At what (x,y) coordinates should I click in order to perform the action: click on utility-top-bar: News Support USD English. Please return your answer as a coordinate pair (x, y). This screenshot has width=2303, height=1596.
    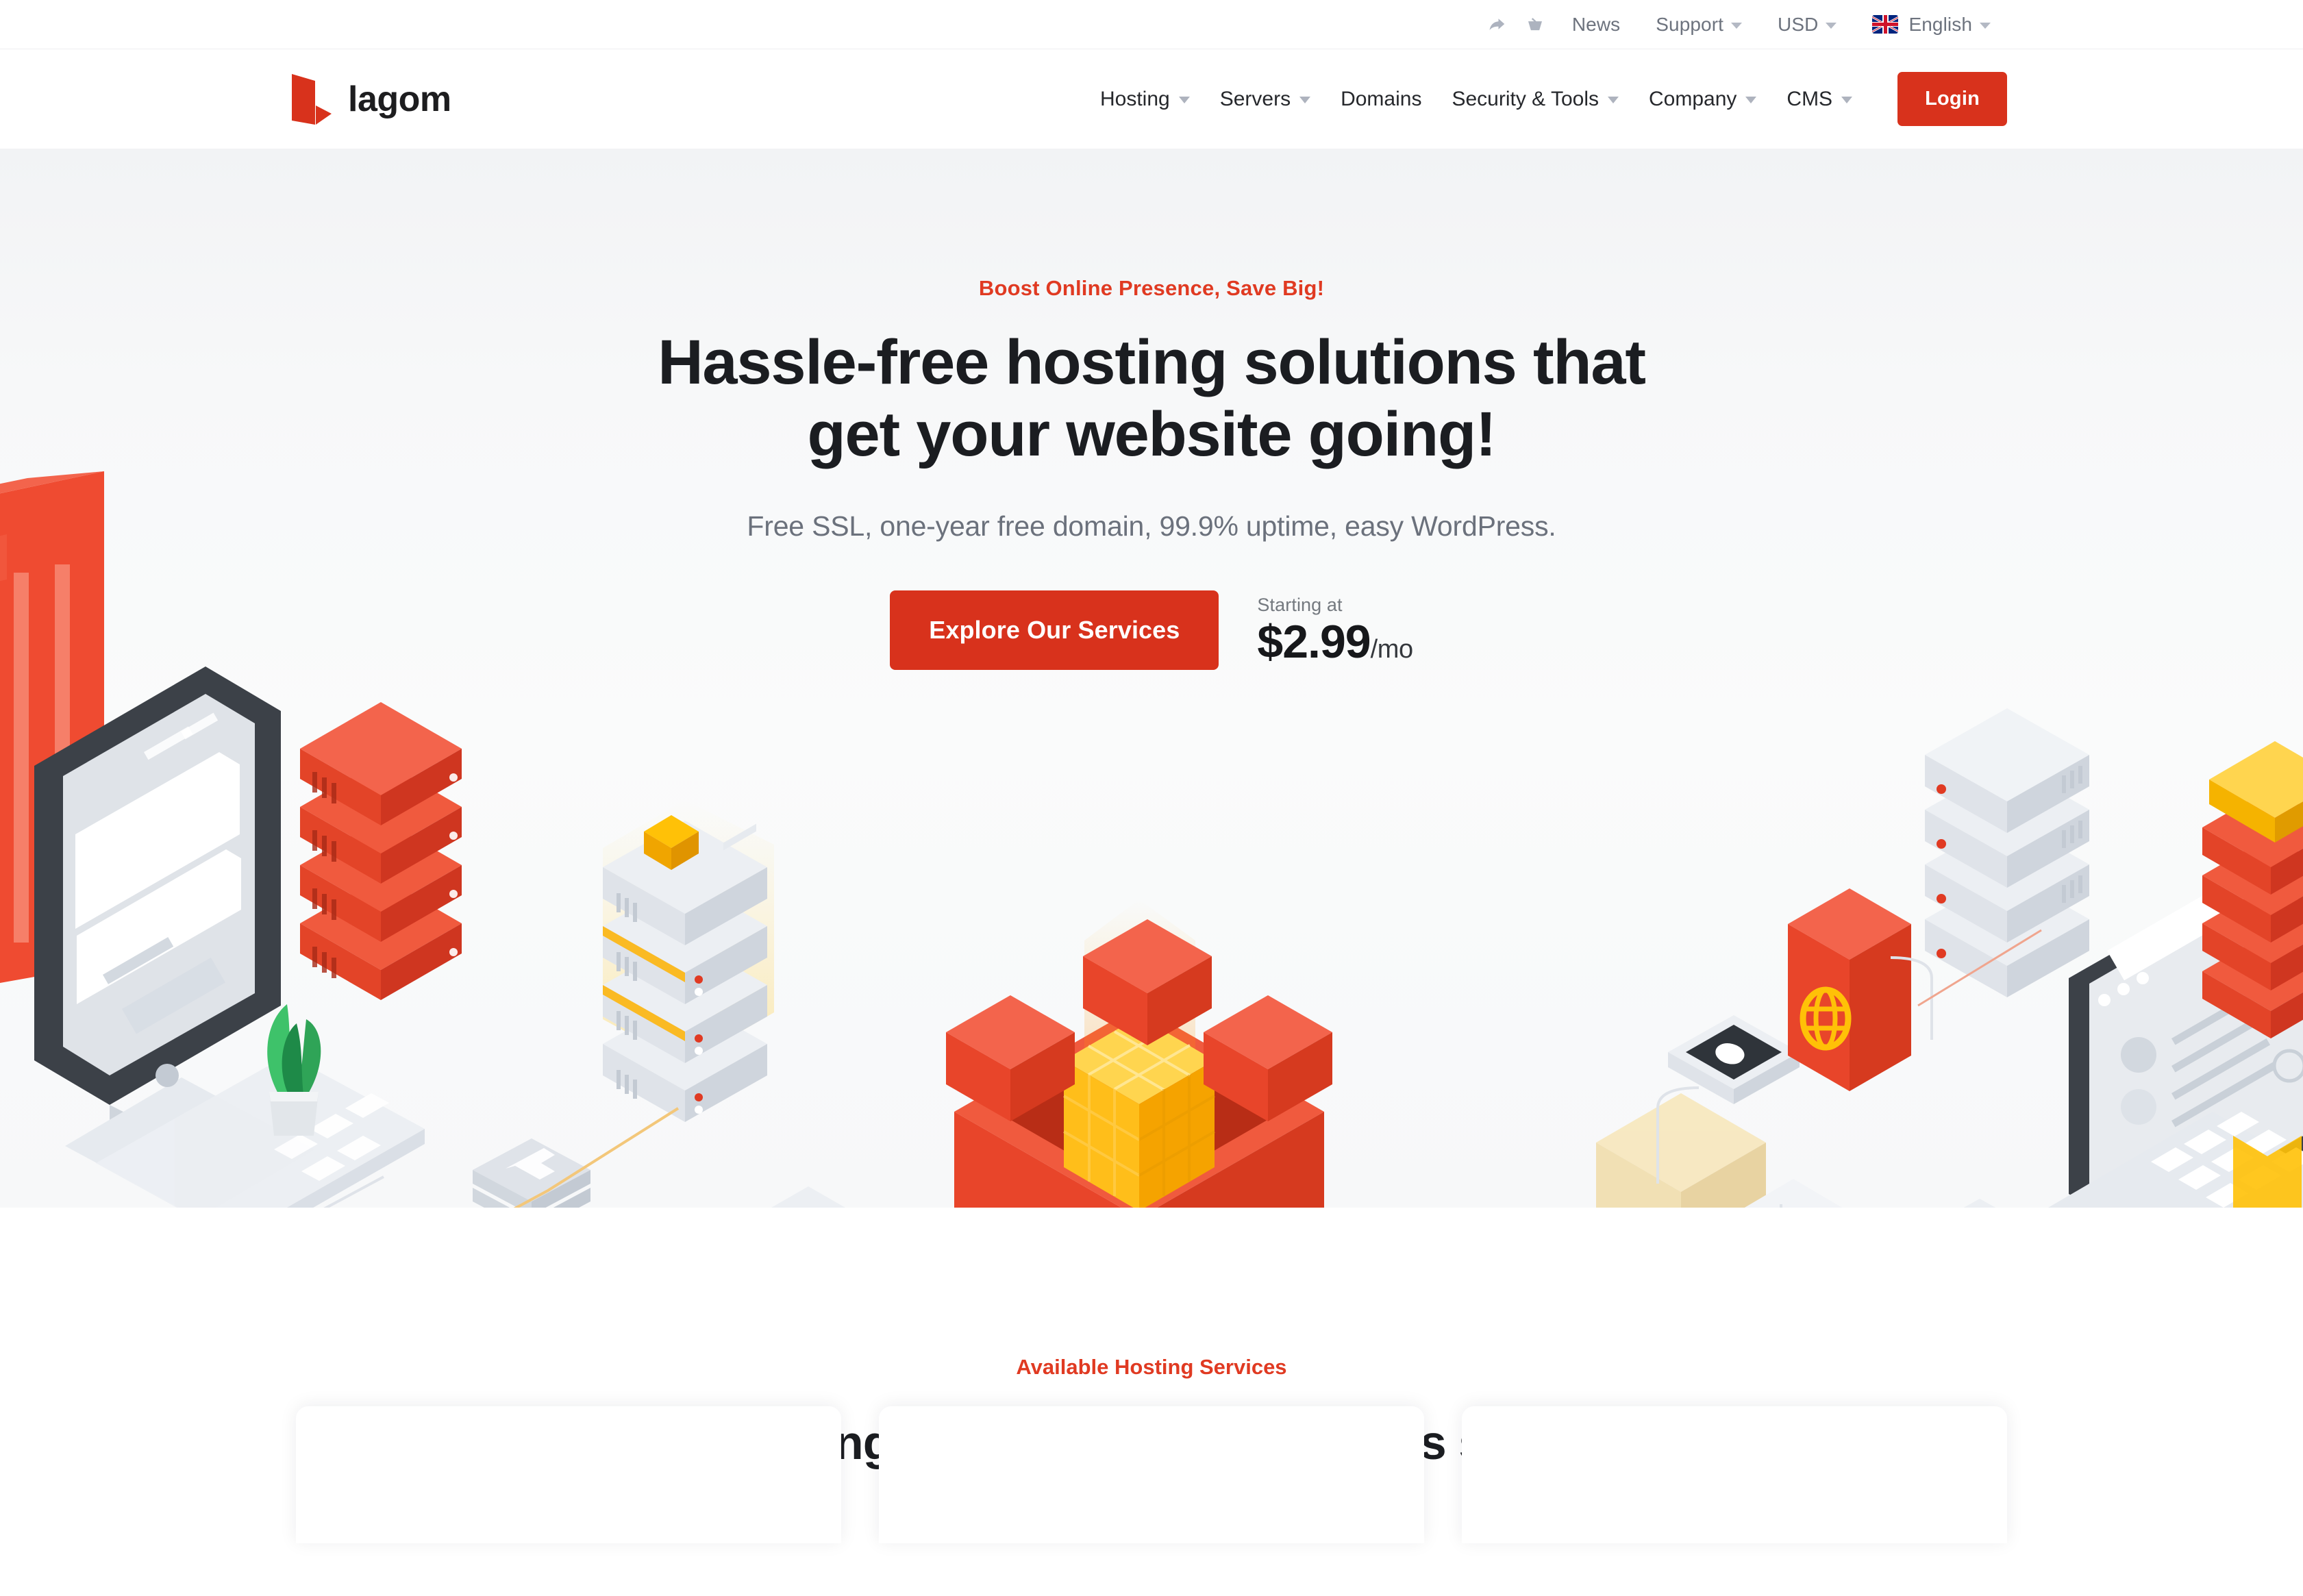
    Looking at the image, I should click on (1152, 24).